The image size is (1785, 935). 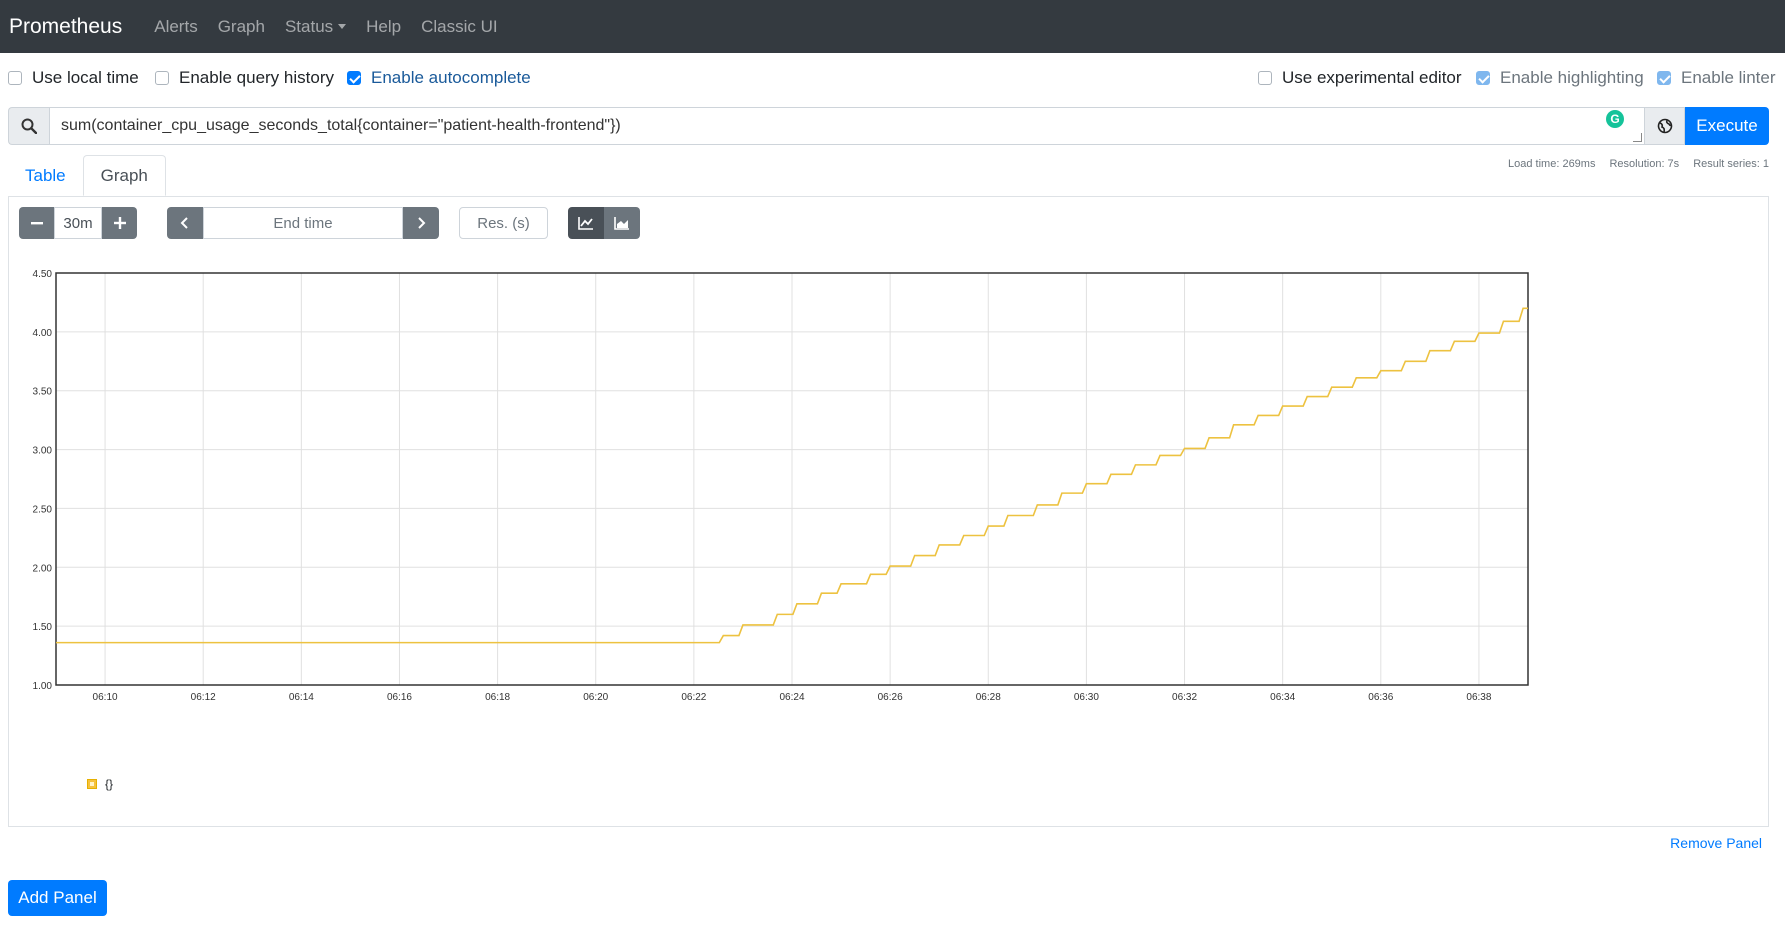 I want to click on nav-link-alerts: Alerts, so click(x=175, y=27).